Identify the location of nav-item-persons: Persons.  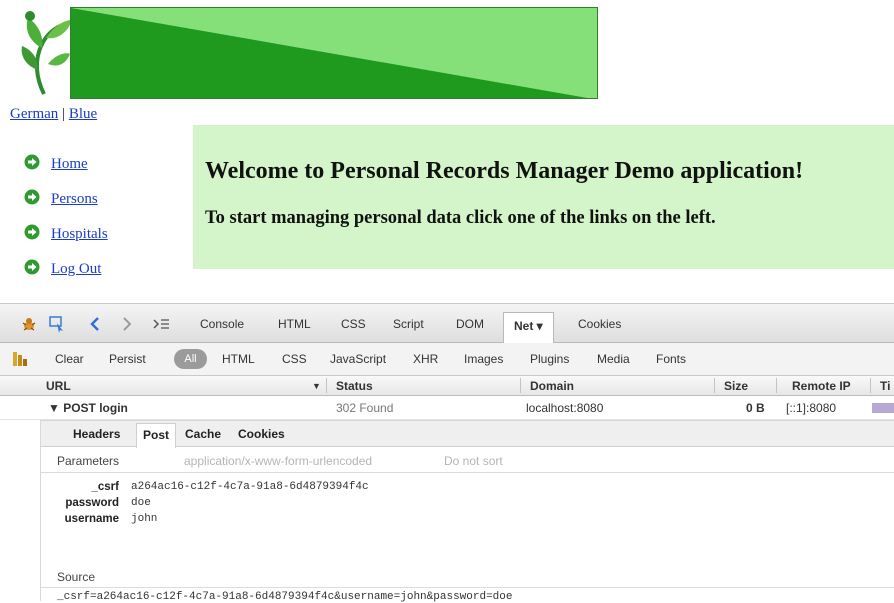
(66, 205).